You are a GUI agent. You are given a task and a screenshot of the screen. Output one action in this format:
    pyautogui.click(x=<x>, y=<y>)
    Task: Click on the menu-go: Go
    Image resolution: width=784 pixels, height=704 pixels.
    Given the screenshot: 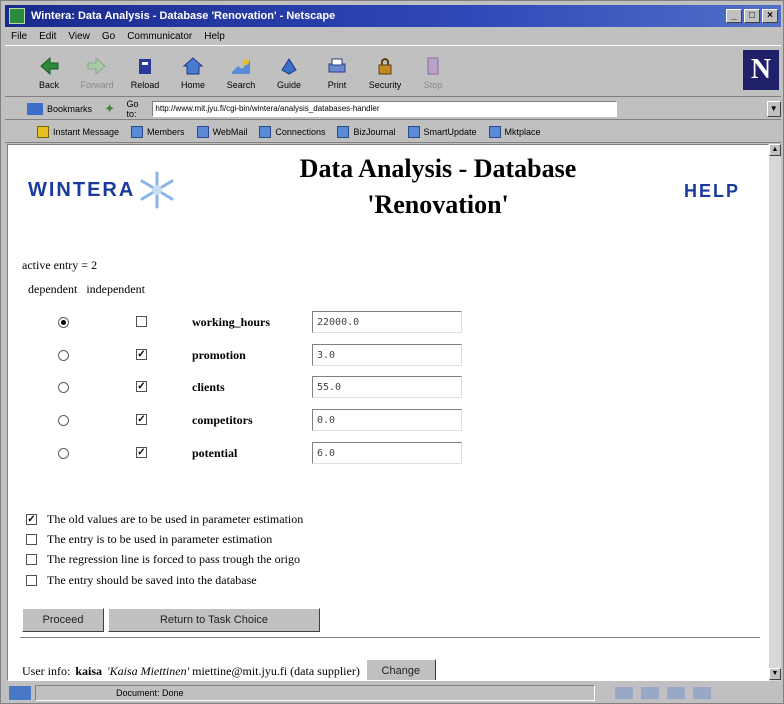 What is the action you would take?
    pyautogui.click(x=108, y=36)
    